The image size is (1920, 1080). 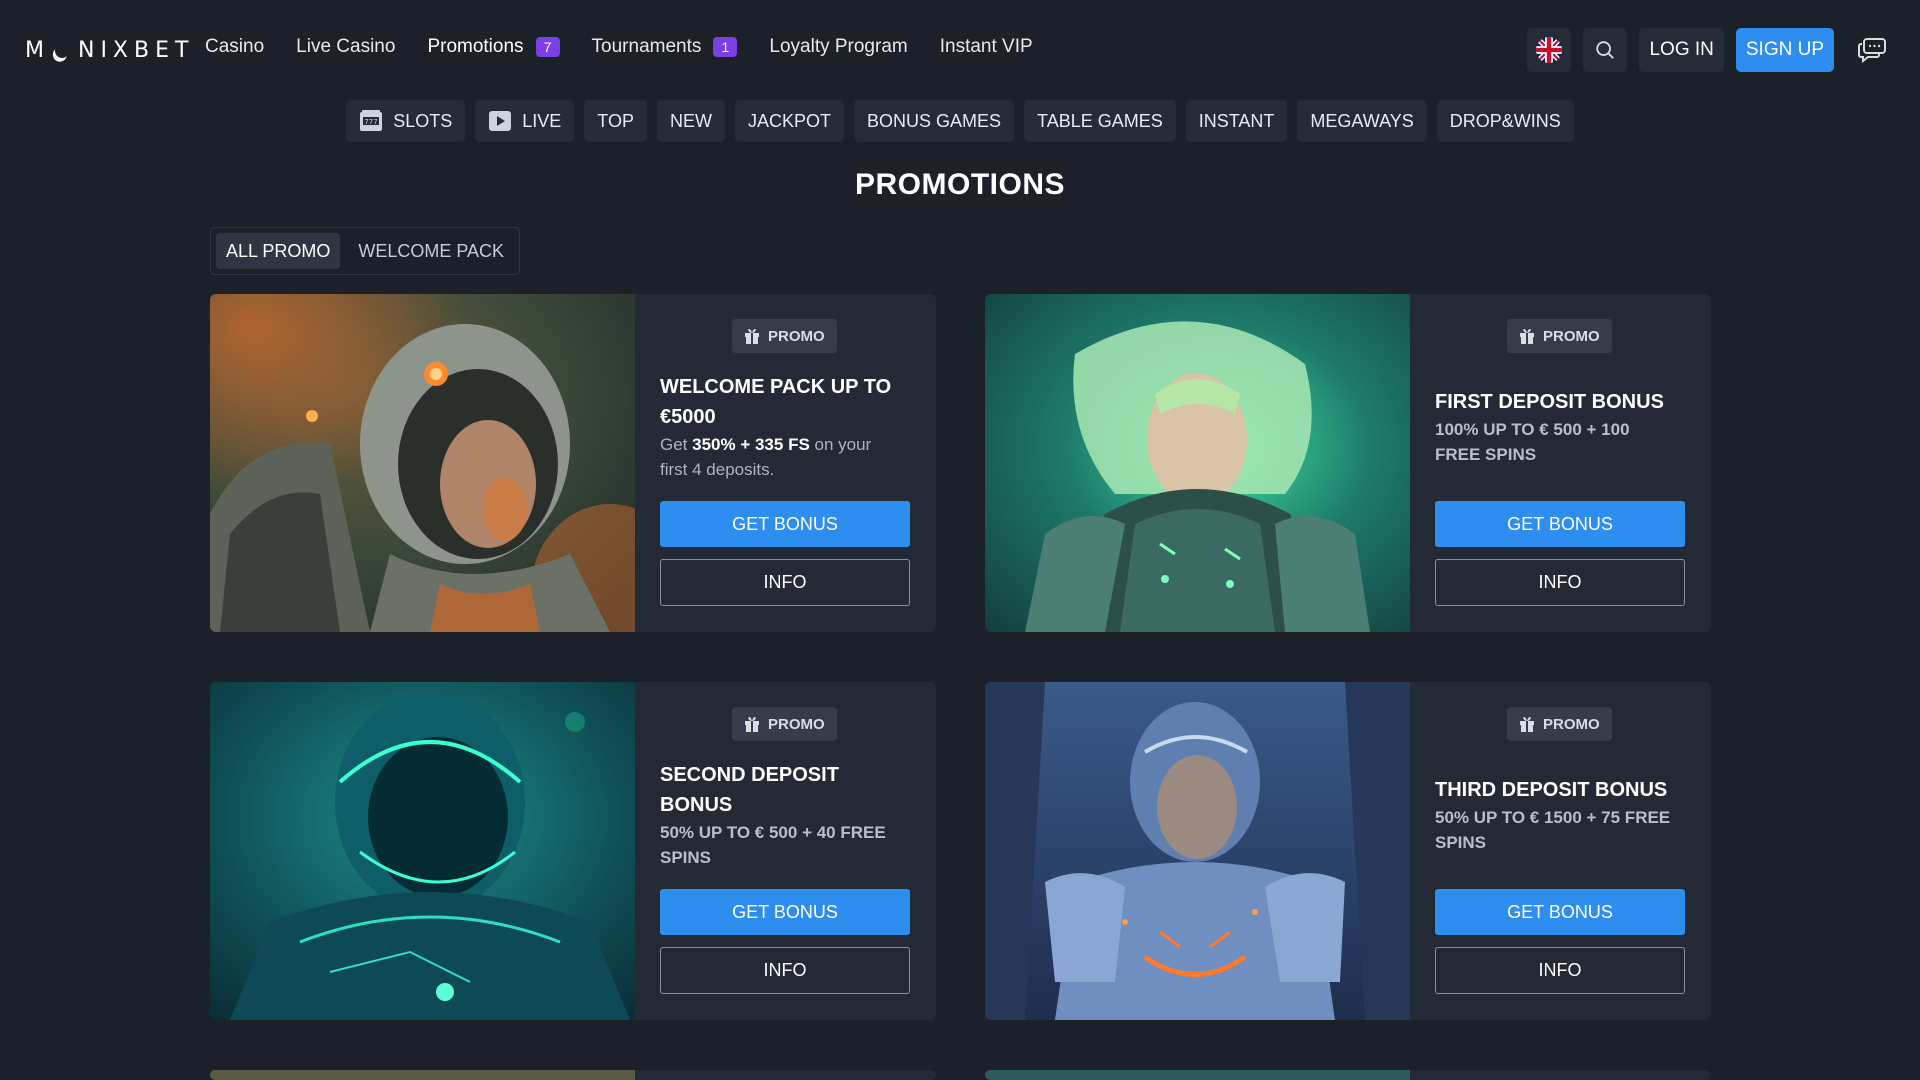 What do you see at coordinates (1532, 429) in the screenshot?
I see `promo-description-line: 100% UP TO € 500 + 100` at bounding box center [1532, 429].